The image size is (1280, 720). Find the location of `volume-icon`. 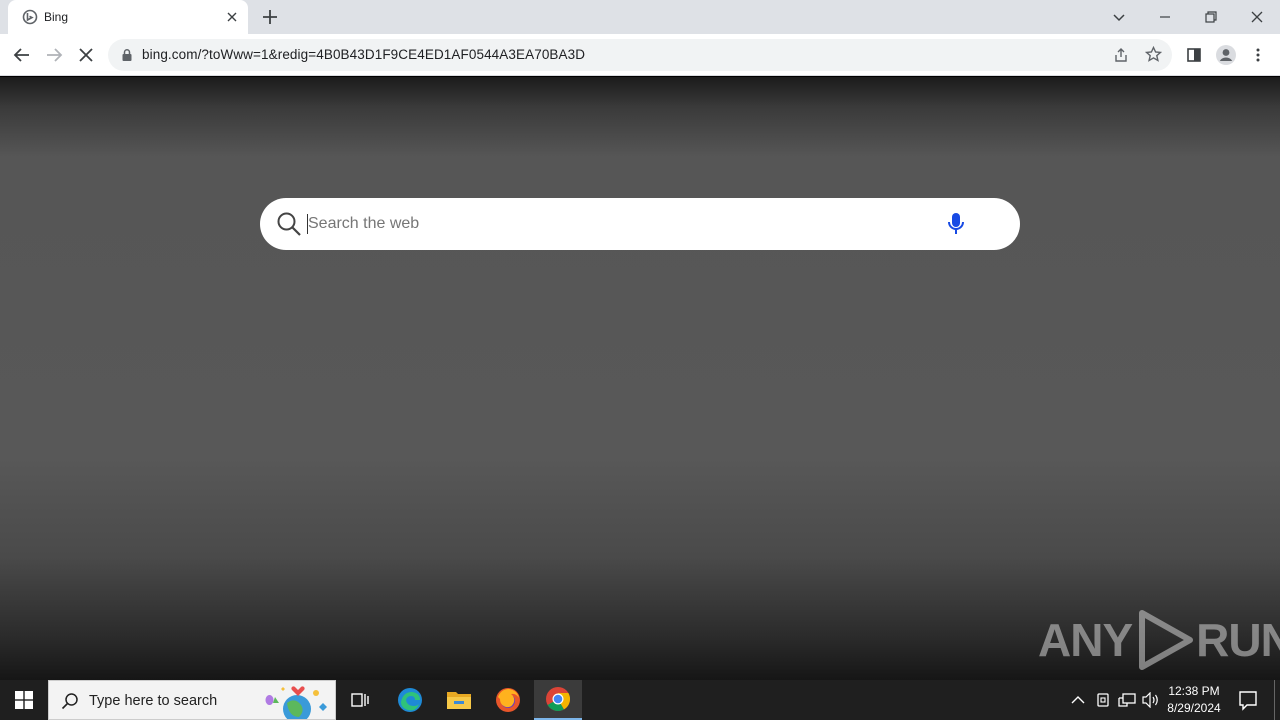

volume-icon is located at coordinates (1150, 700).